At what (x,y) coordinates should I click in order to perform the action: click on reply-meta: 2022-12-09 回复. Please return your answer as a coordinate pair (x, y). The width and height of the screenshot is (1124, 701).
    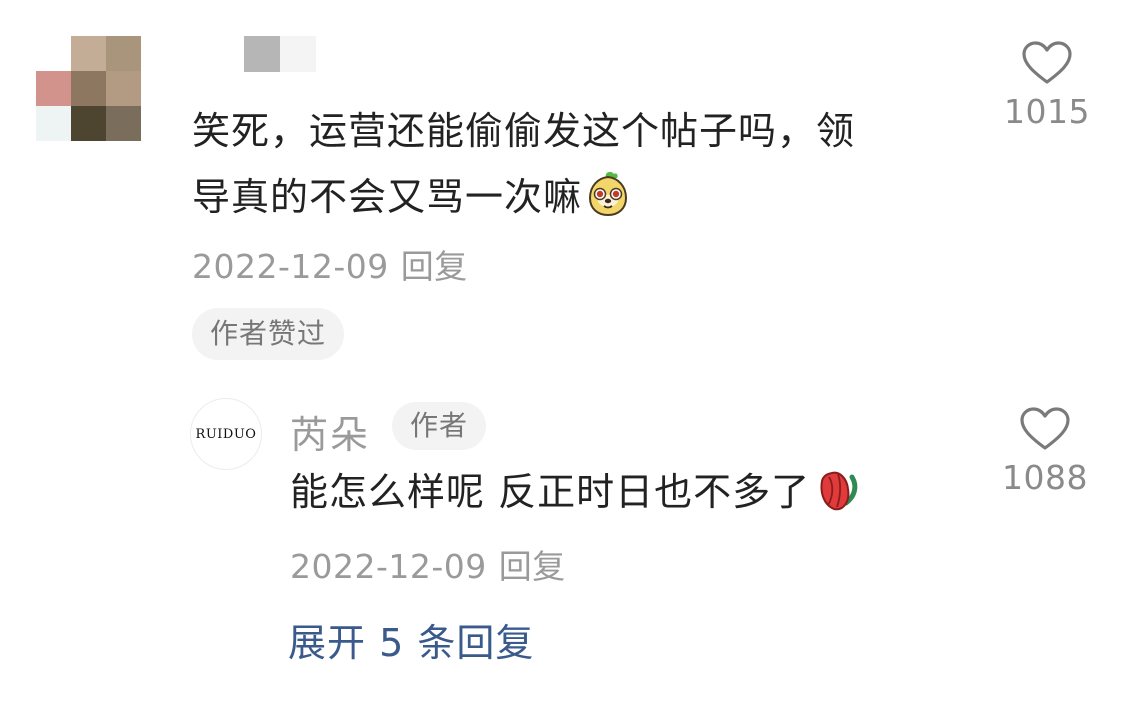
    Looking at the image, I should click on (428, 564).